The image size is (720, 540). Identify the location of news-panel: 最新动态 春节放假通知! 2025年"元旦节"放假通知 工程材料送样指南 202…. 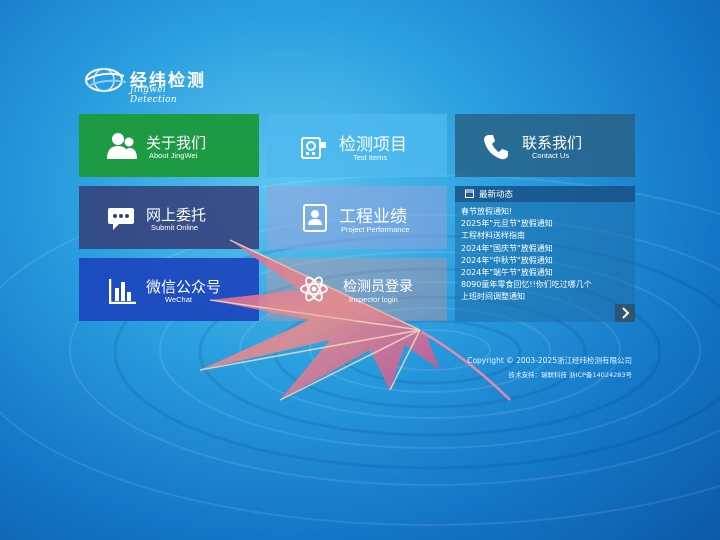
(545, 254).